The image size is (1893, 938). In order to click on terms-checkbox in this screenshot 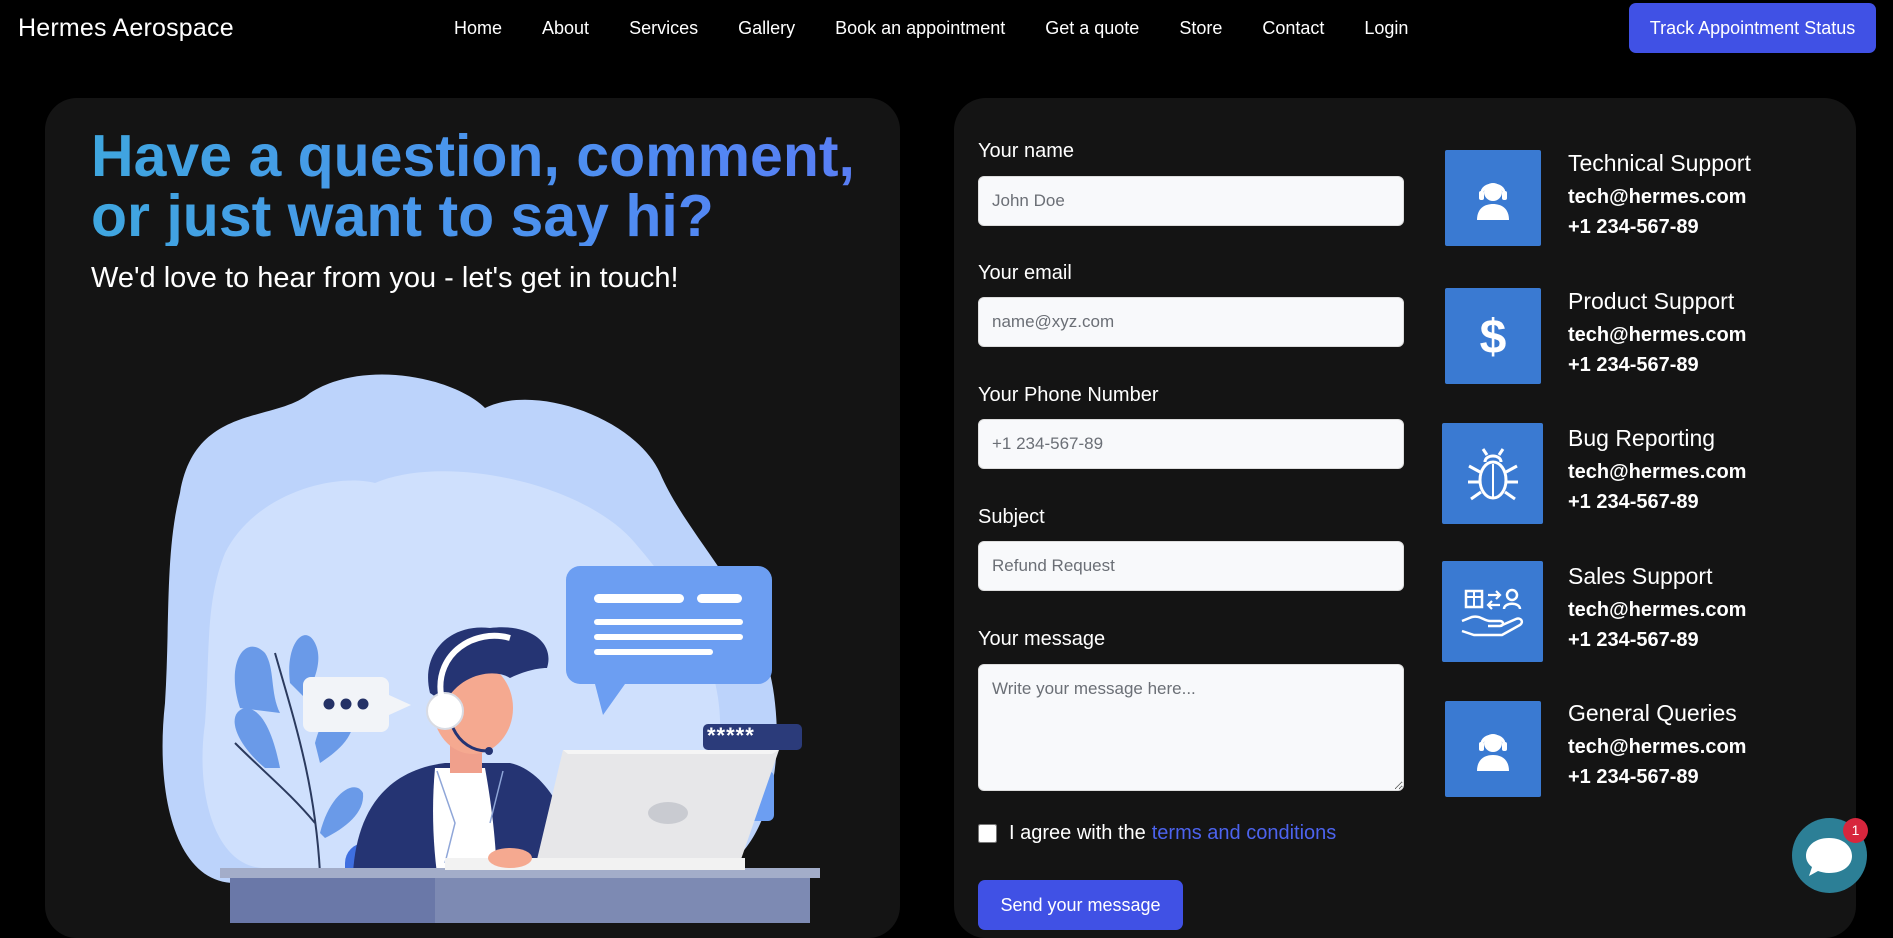, I will do `click(987, 833)`.